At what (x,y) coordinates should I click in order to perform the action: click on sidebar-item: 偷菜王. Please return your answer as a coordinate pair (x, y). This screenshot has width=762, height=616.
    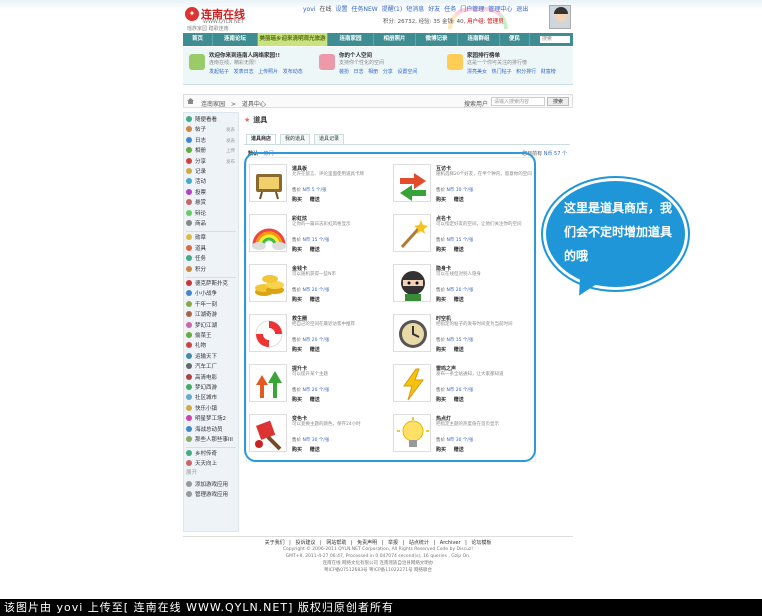
    Looking at the image, I should click on (199, 336).